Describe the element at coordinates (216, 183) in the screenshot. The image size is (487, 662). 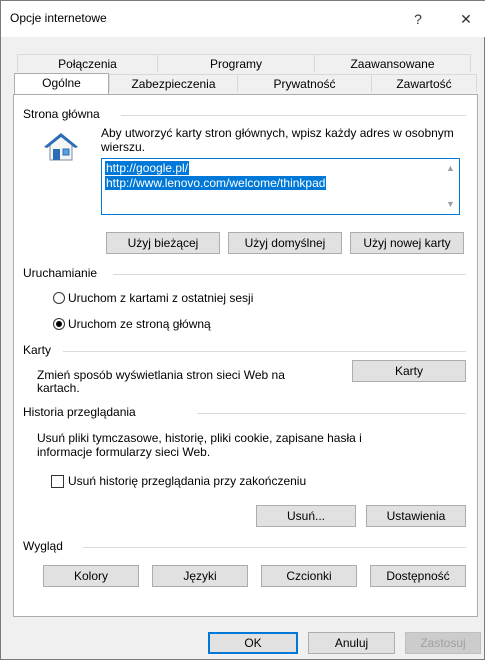
I see `home-url-line: http://www.lenovo.com/welcome/thinkpad` at that location.